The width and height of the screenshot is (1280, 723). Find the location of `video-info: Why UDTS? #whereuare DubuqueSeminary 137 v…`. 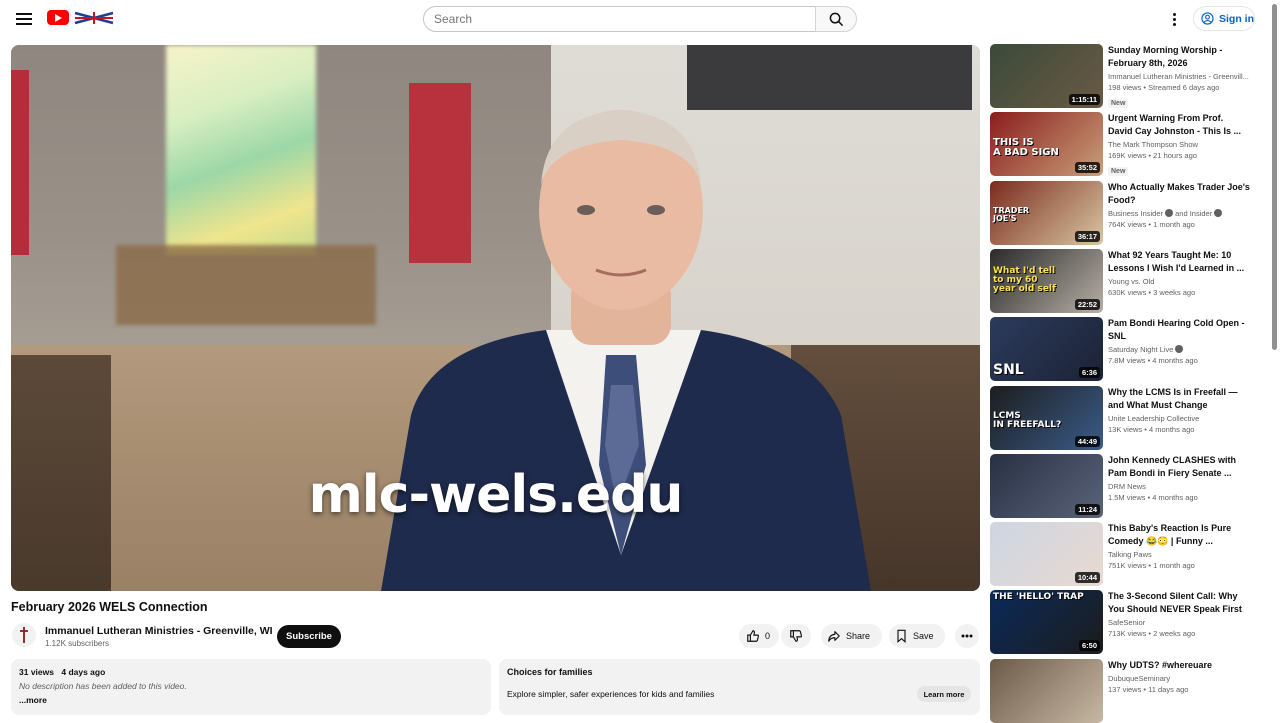

video-info: Why UDTS? #whereuare DubuqueSeminary 137 v… is located at coordinates (1179, 676).